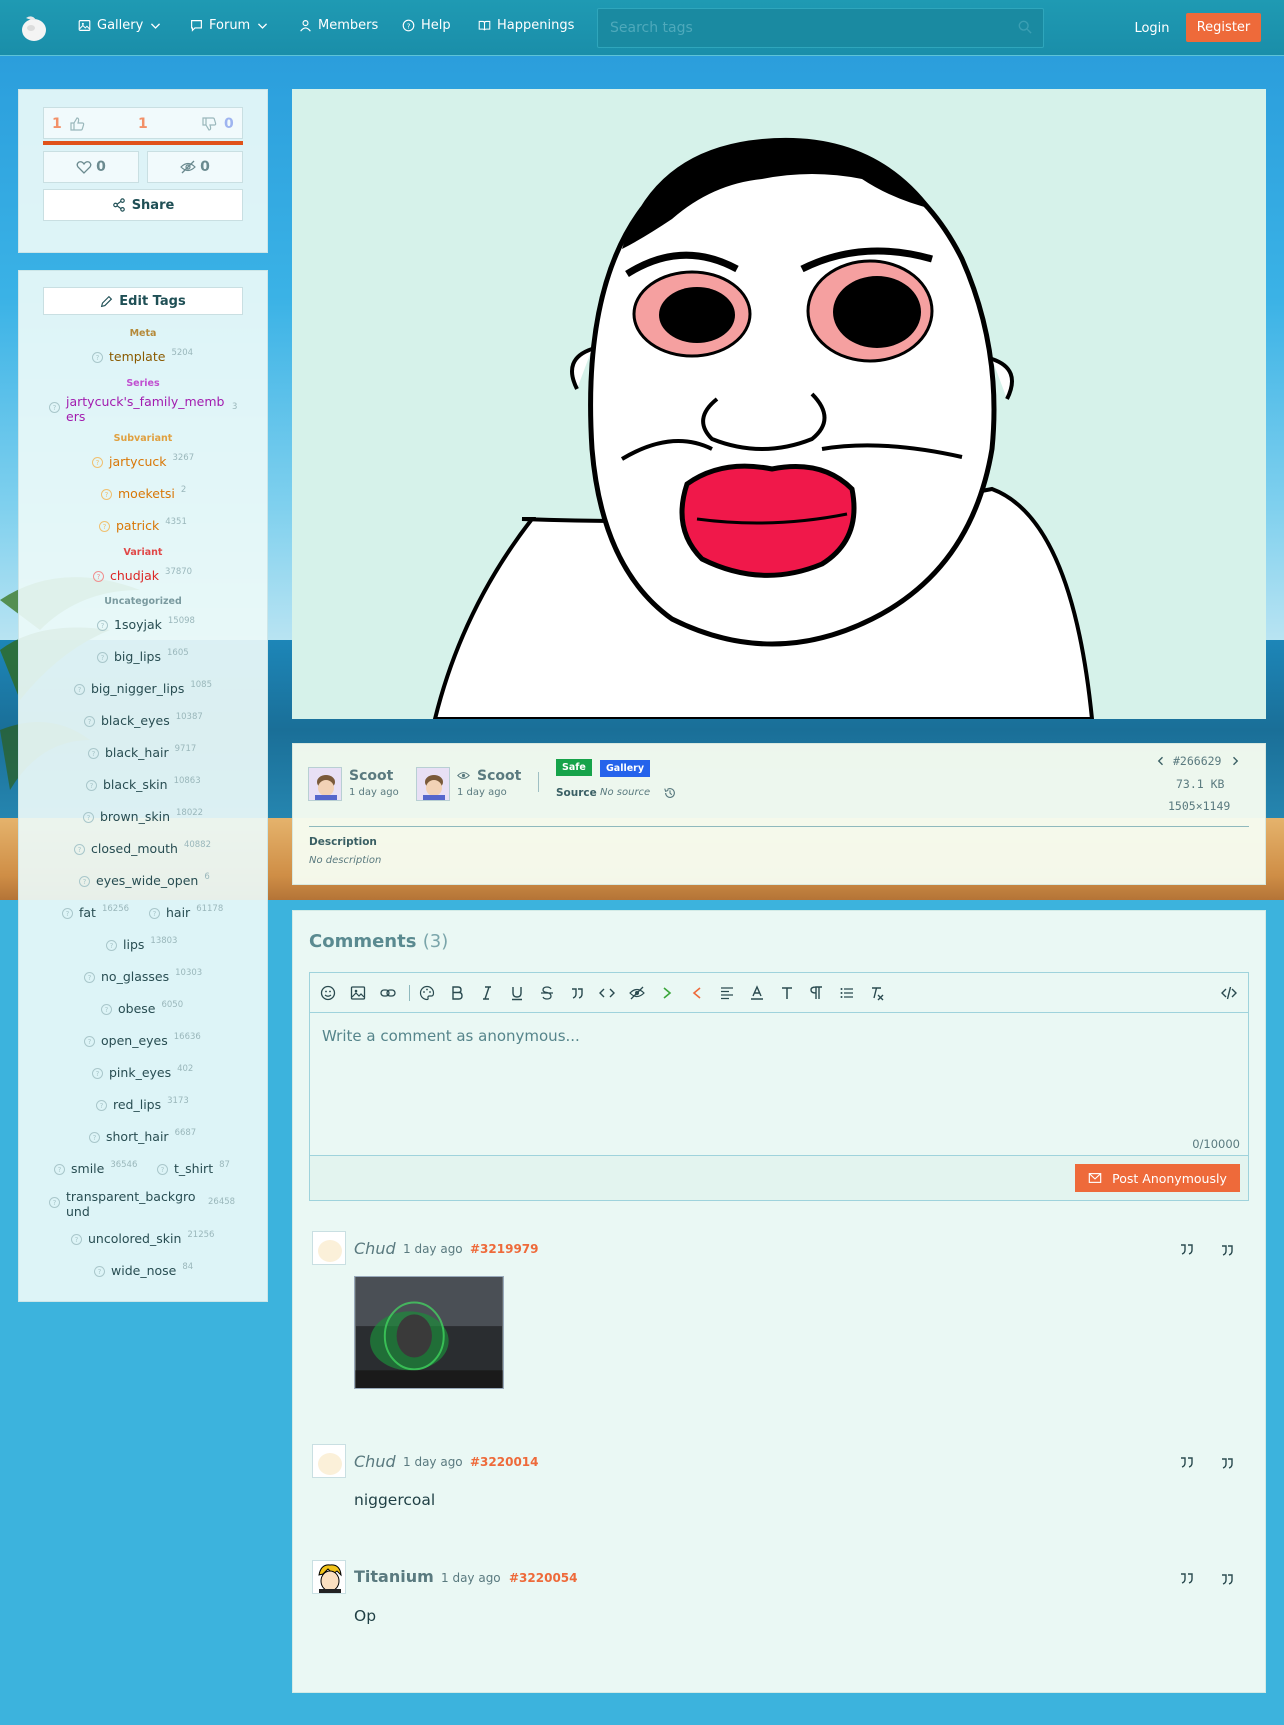 The width and height of the screenshot is (1284, 1725). Describe the element at coordinates (526, 25) in the screenshot. I see `nav-happenings: Happenings` at that location.